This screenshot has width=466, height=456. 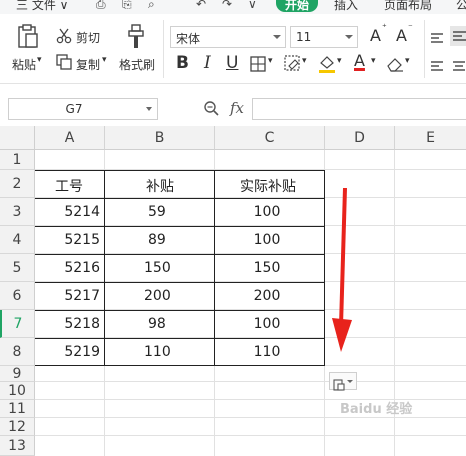 I want to click on align-top-icon, so click(x=437, y=39).